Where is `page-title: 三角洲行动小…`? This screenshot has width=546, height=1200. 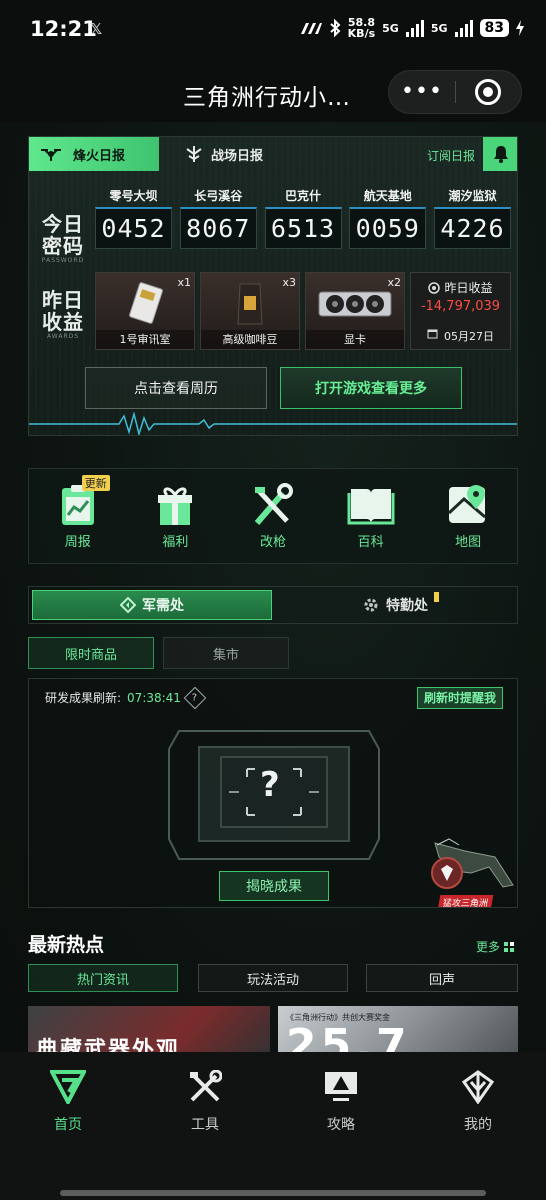 page-title: 三角洲行动小… is located at coordinates (267, 98).